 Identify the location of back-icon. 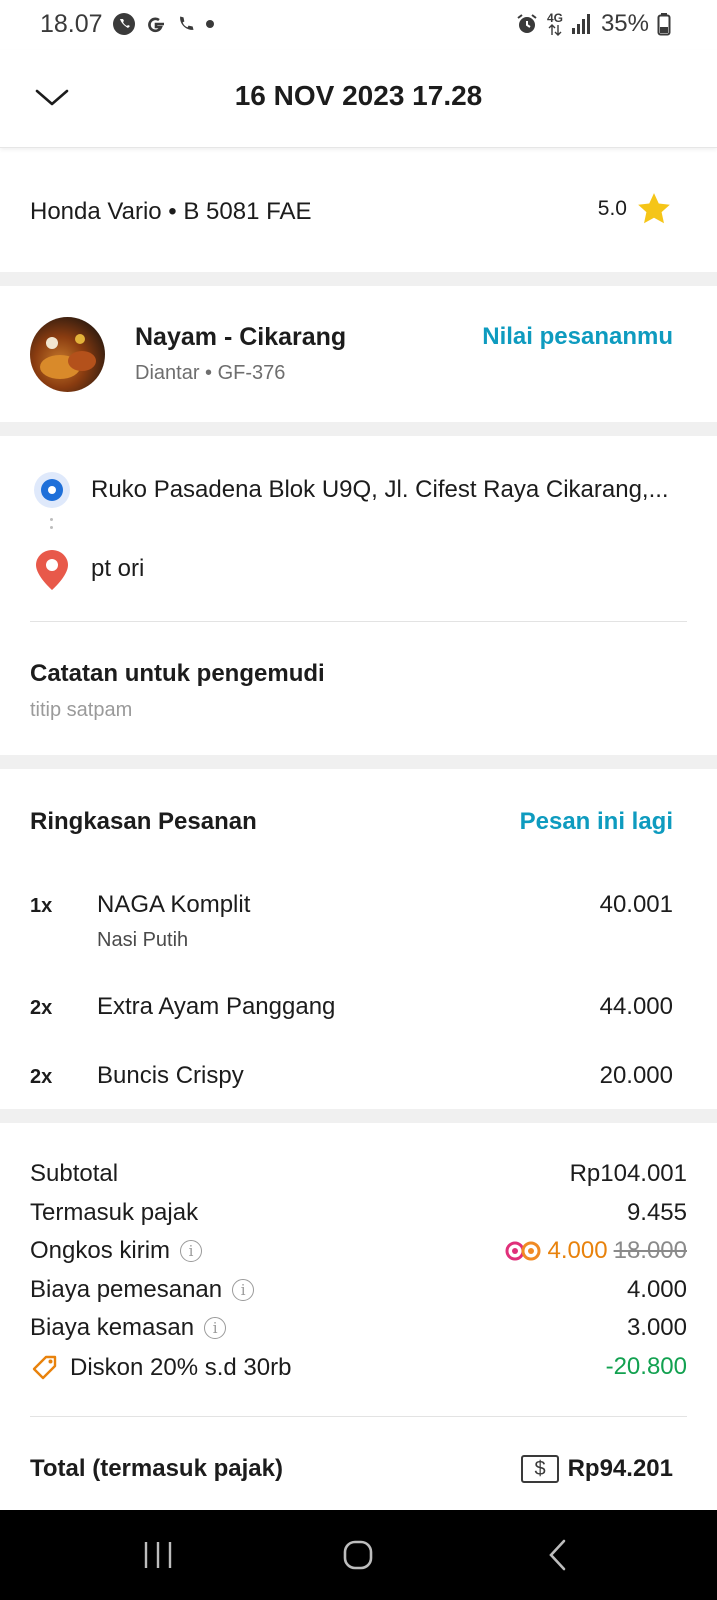
(557, 1555).